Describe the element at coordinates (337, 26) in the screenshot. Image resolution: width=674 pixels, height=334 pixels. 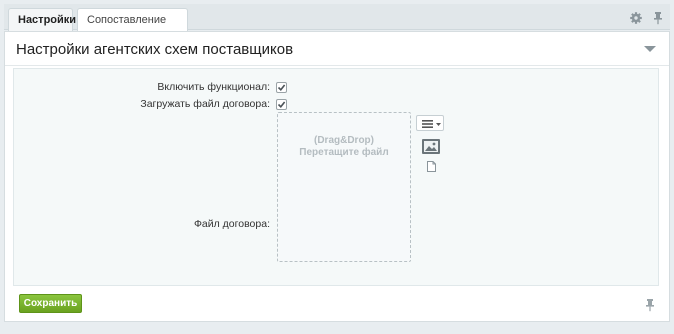
I see `tab-bar: Настройки Сопоставление полей` at that location.